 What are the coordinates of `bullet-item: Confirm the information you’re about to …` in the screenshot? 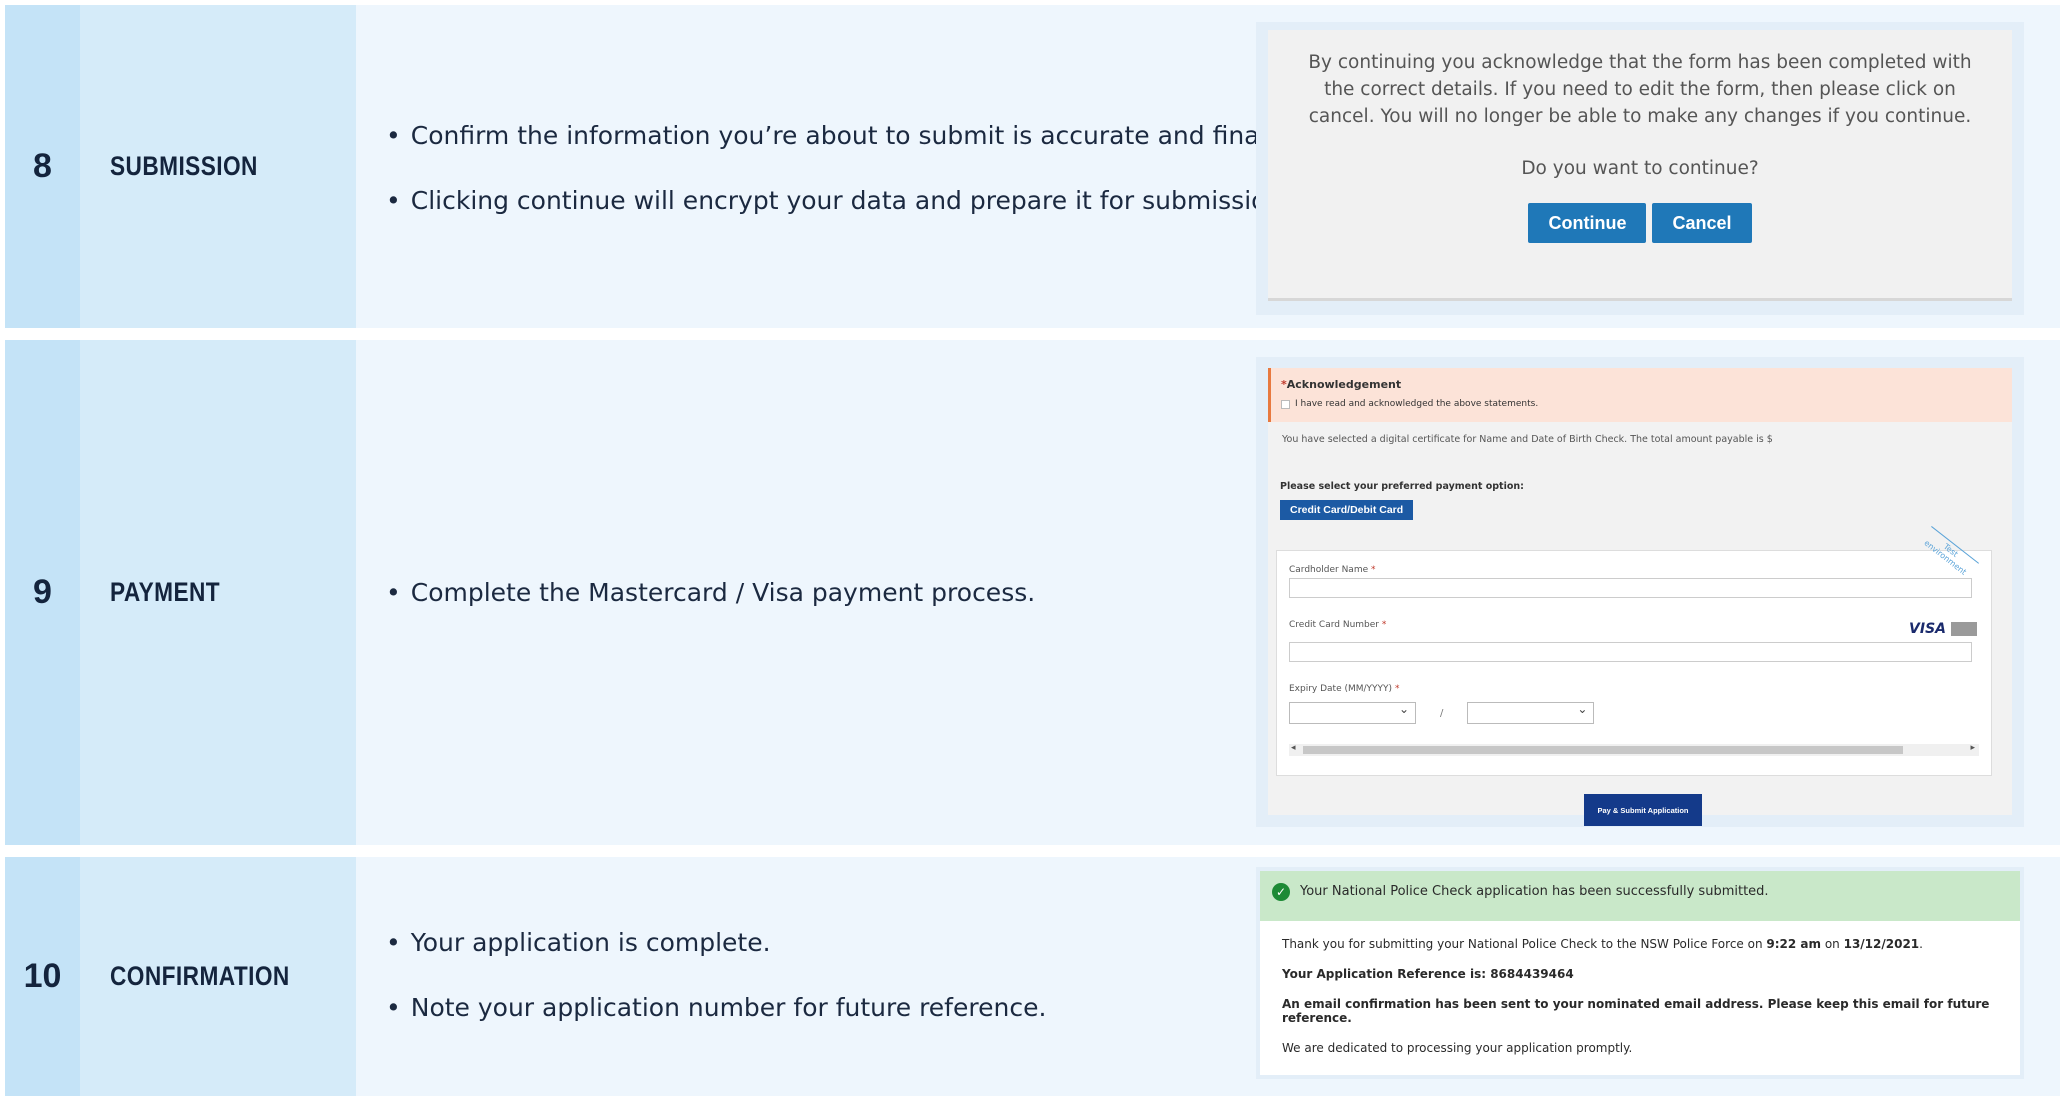 It's located at (838, 135).